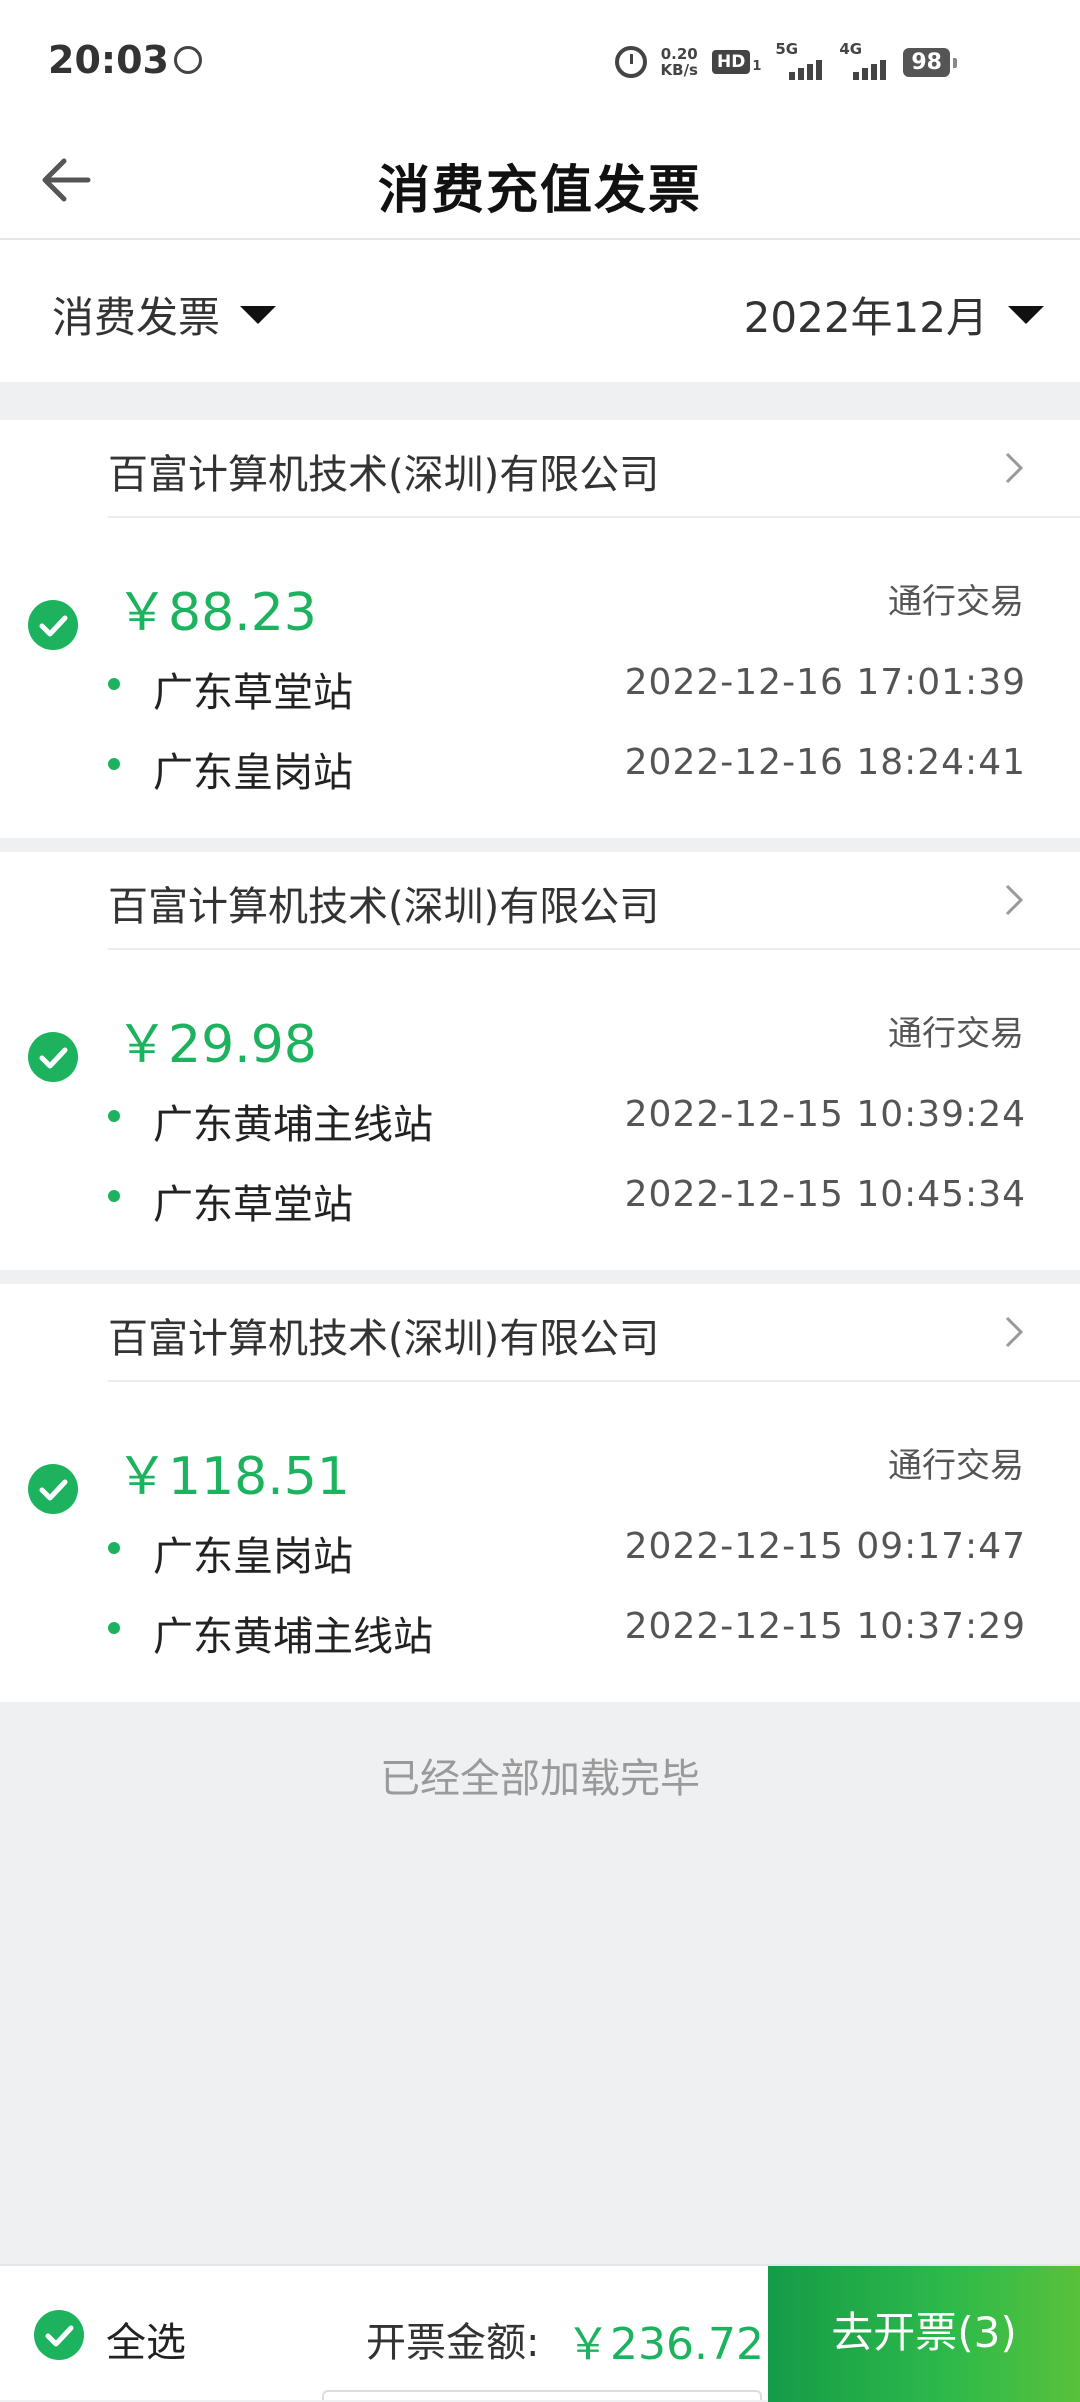  What do you see at coordinates (568, 1197) in the screenshot?
I see `list-item: 广东草堂站 2022-12-15 10:45:34` at bounding box center [568, 1197].